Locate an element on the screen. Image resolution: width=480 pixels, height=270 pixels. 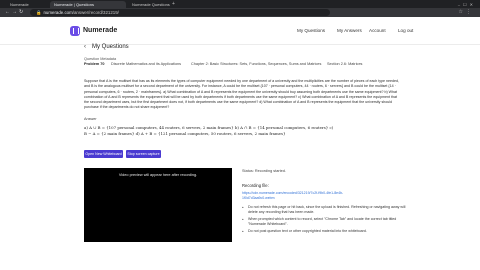
site-logo-text: Numerade is located at coordinates (100, 31).